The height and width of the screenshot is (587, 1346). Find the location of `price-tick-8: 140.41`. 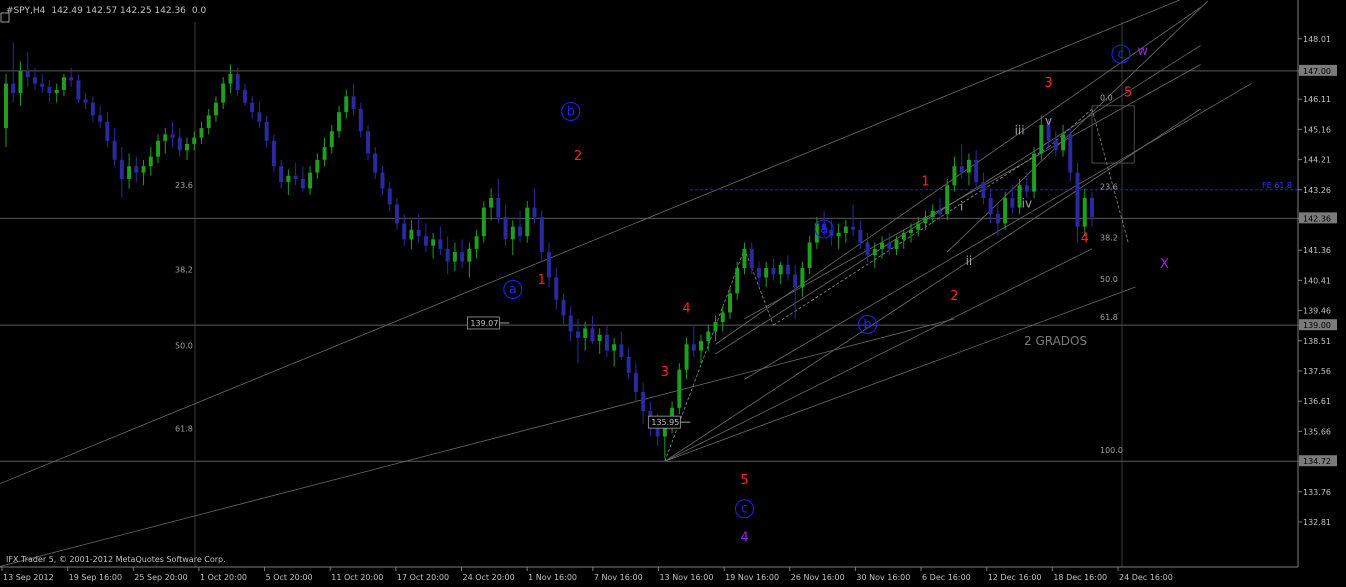

price-tick-8: 140.41 is located at coordinates (1317, 280).